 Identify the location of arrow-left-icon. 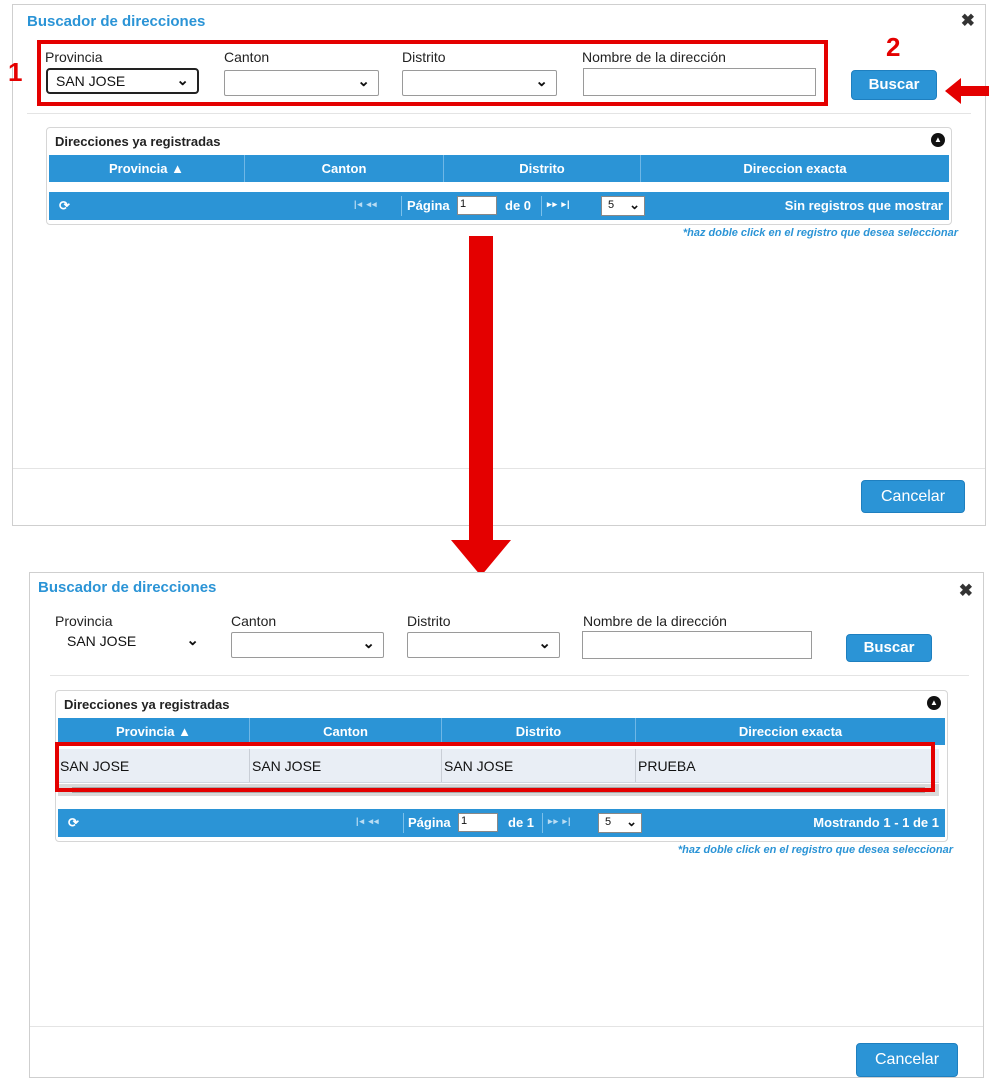
(967, 91).